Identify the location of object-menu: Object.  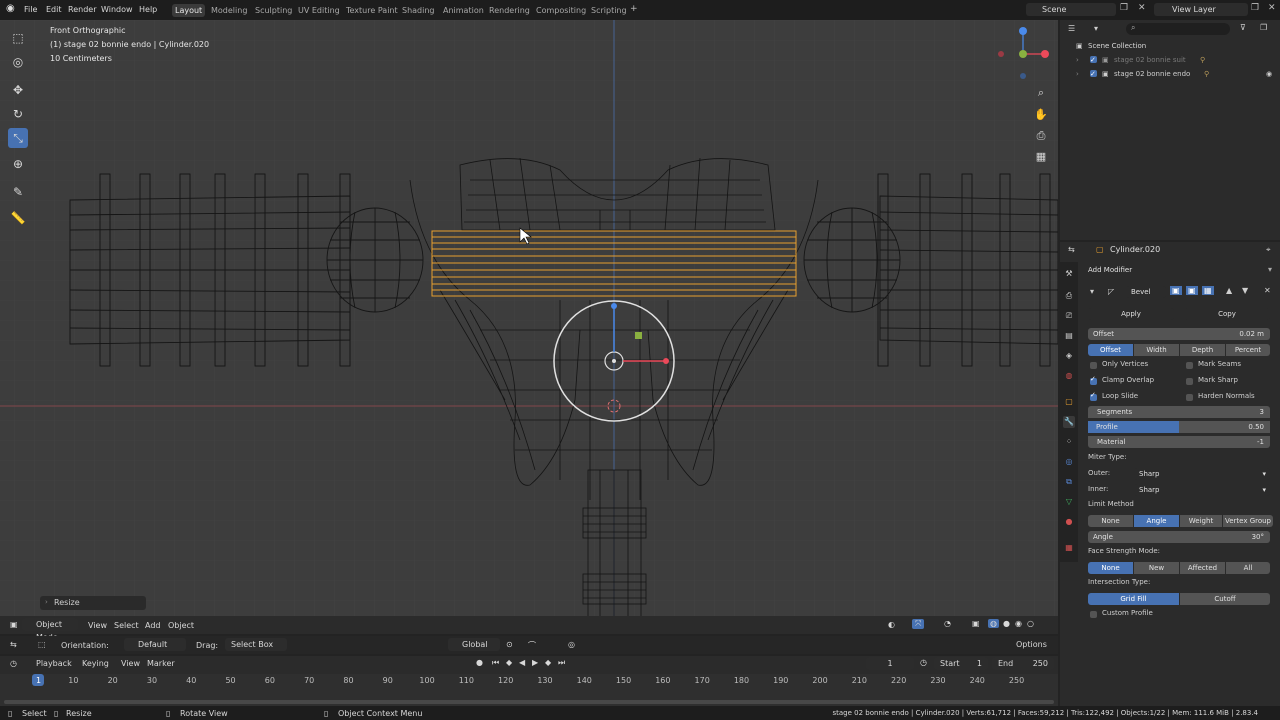
(181, 625).